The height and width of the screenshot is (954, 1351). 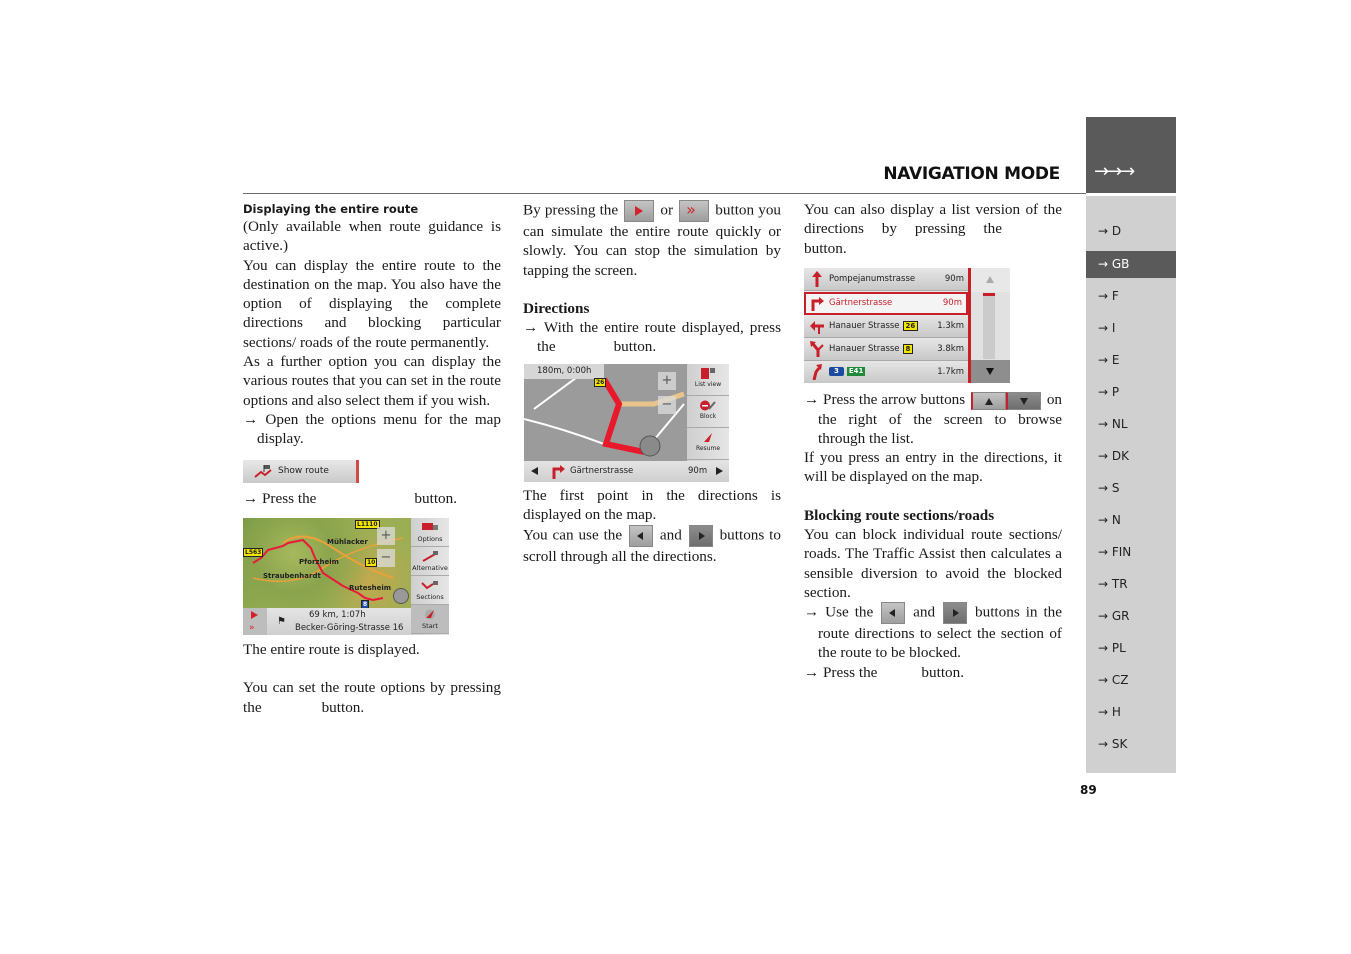 I want to click on lang-tab-fin: → FIN, so click(x=1131, y=552).